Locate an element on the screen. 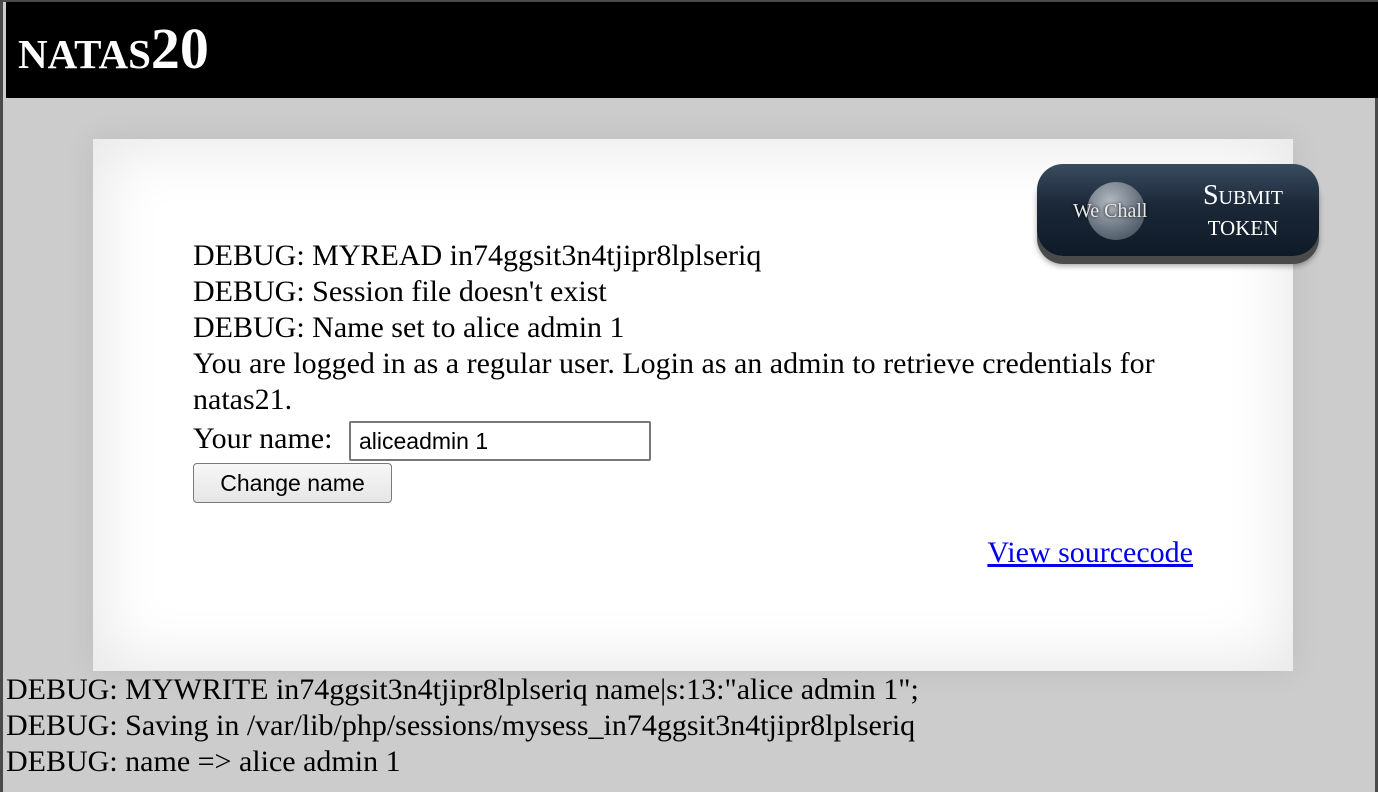 The image size is (1378, 792). name-label: Your name: is located at coordinates (263, 438).